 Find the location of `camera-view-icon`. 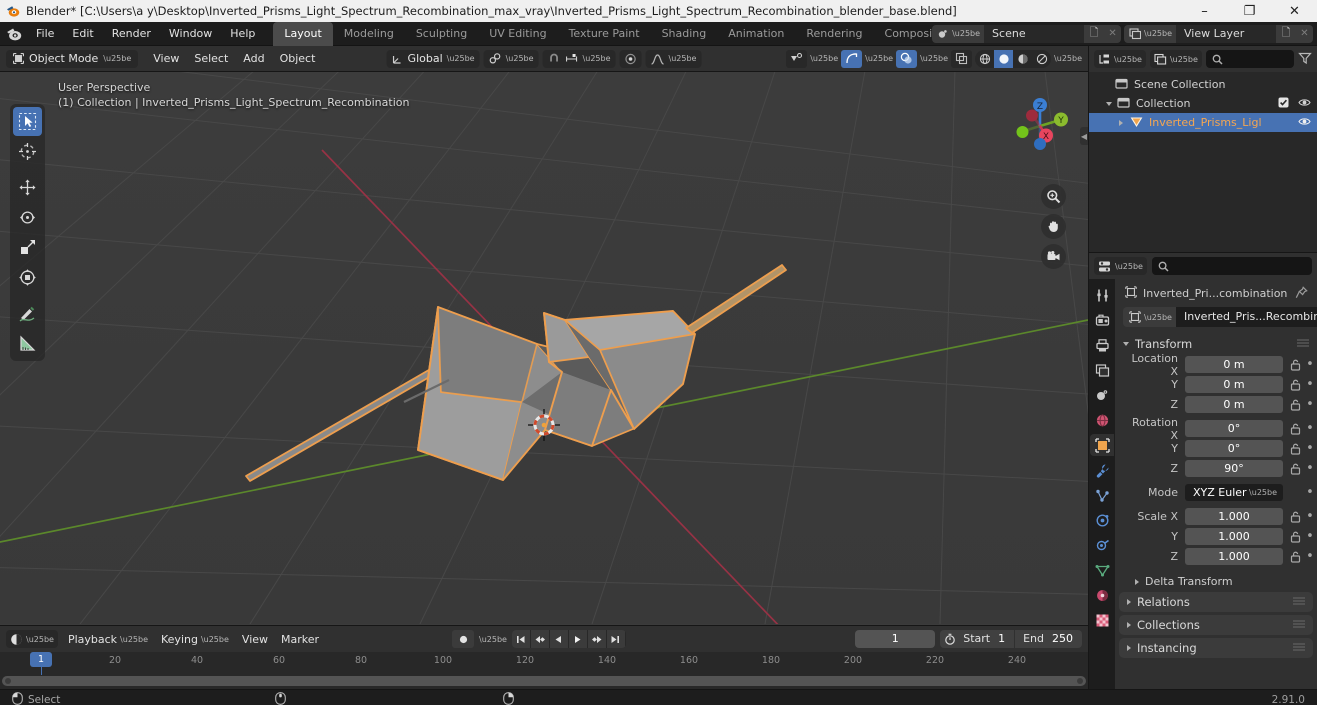

camera-view-icon is located at coordinates (1053, 256).